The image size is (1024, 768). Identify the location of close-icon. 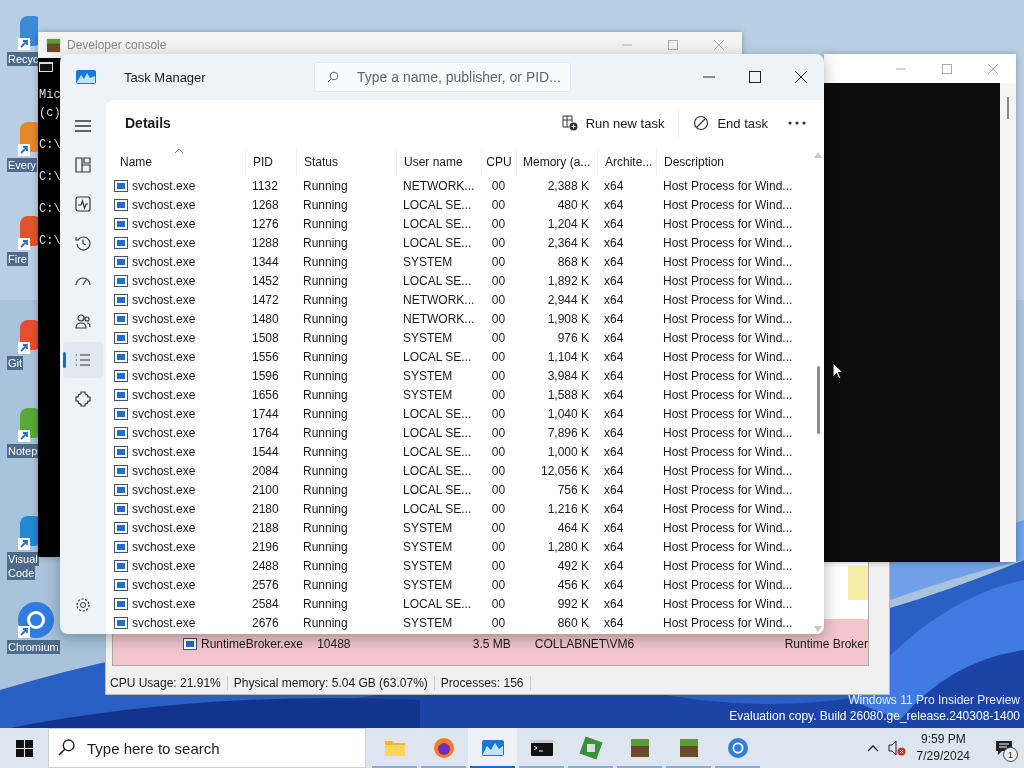
(801, 77).